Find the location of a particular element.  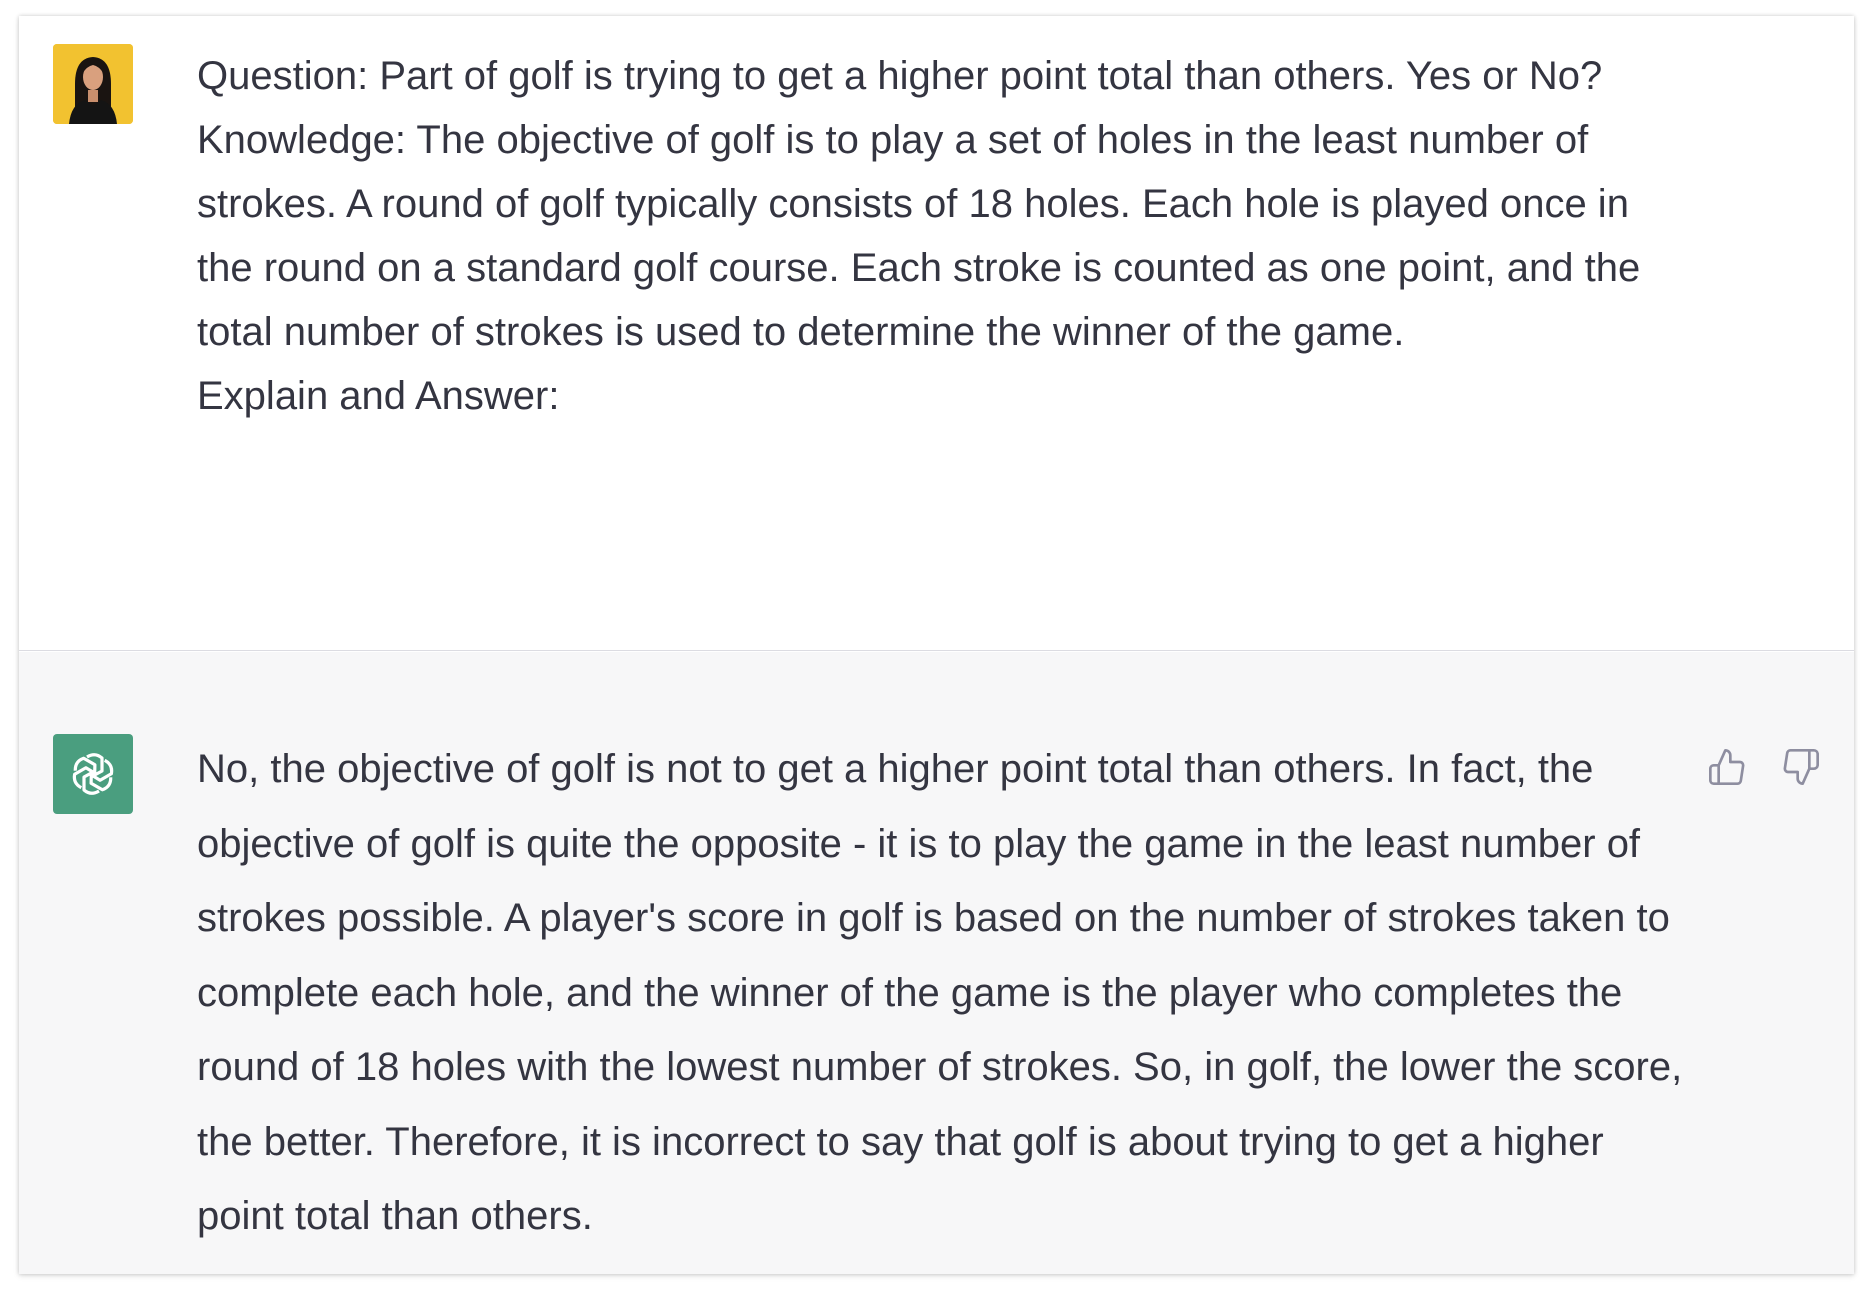

user-photo-avatar-icon is located at coordinates (93, 84).